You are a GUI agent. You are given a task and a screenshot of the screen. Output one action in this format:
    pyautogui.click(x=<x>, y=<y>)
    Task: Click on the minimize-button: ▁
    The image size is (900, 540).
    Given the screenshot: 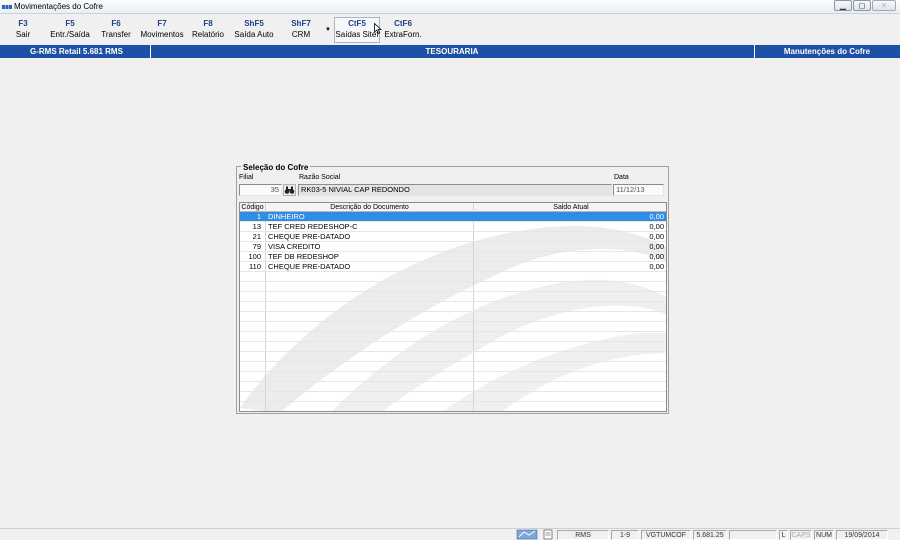 What is the action you would take?
    pyautogui.click(x=843, y=5)
    